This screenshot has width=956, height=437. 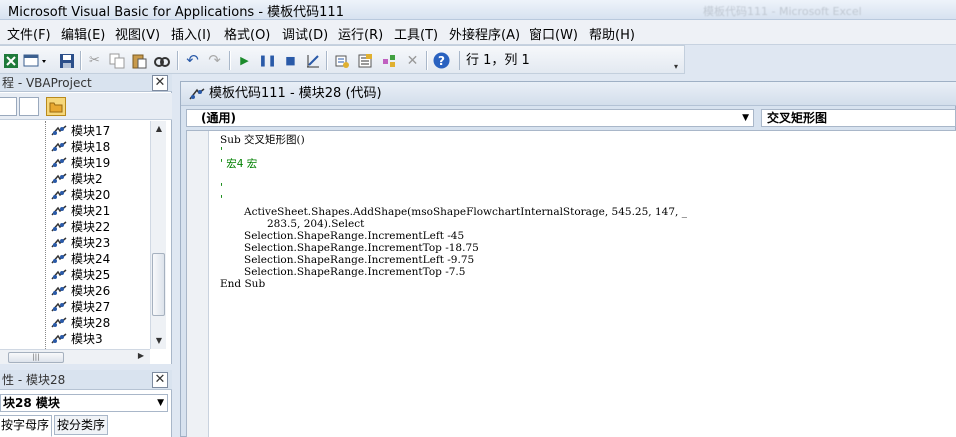 I want to click on margin-indicator-bar, so click(x=198, y=284).